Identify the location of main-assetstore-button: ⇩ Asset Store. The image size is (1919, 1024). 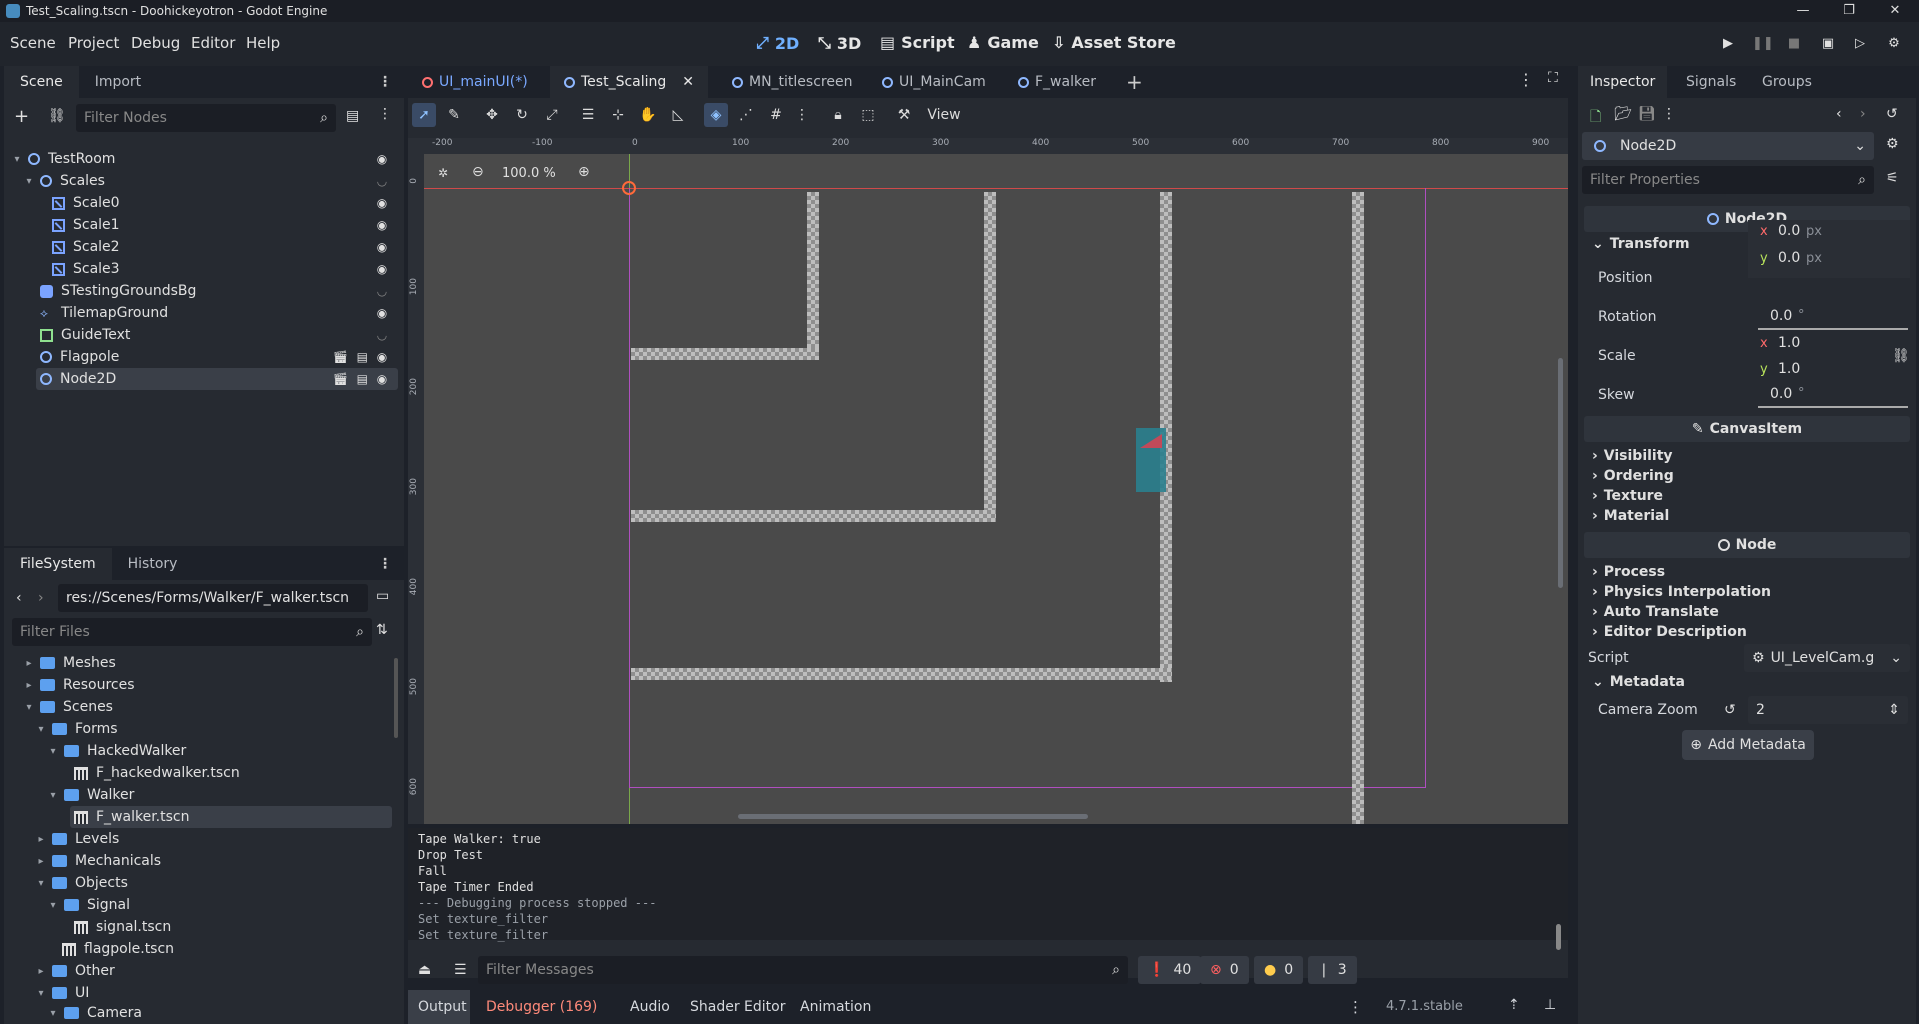
(1114, 42).